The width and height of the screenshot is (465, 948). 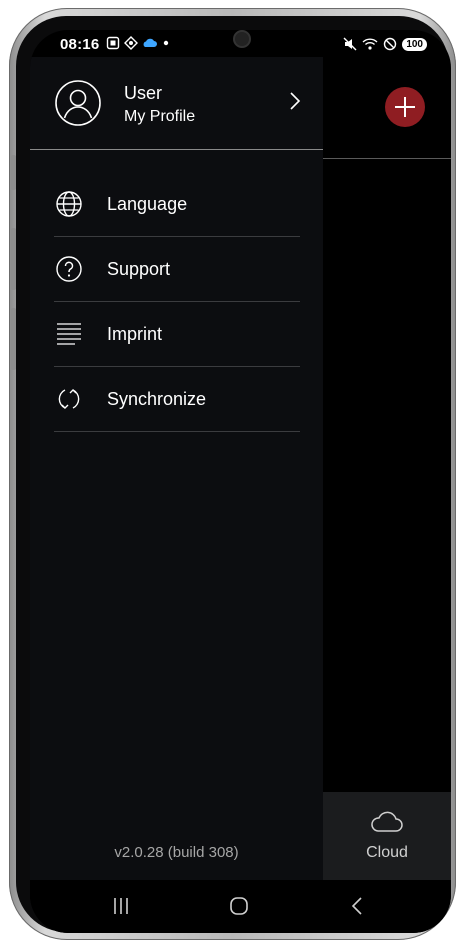 What do you see at coordinates (390, 44) in the screenshot?
I see `dnd-icon` at bounding box center [390, 44].